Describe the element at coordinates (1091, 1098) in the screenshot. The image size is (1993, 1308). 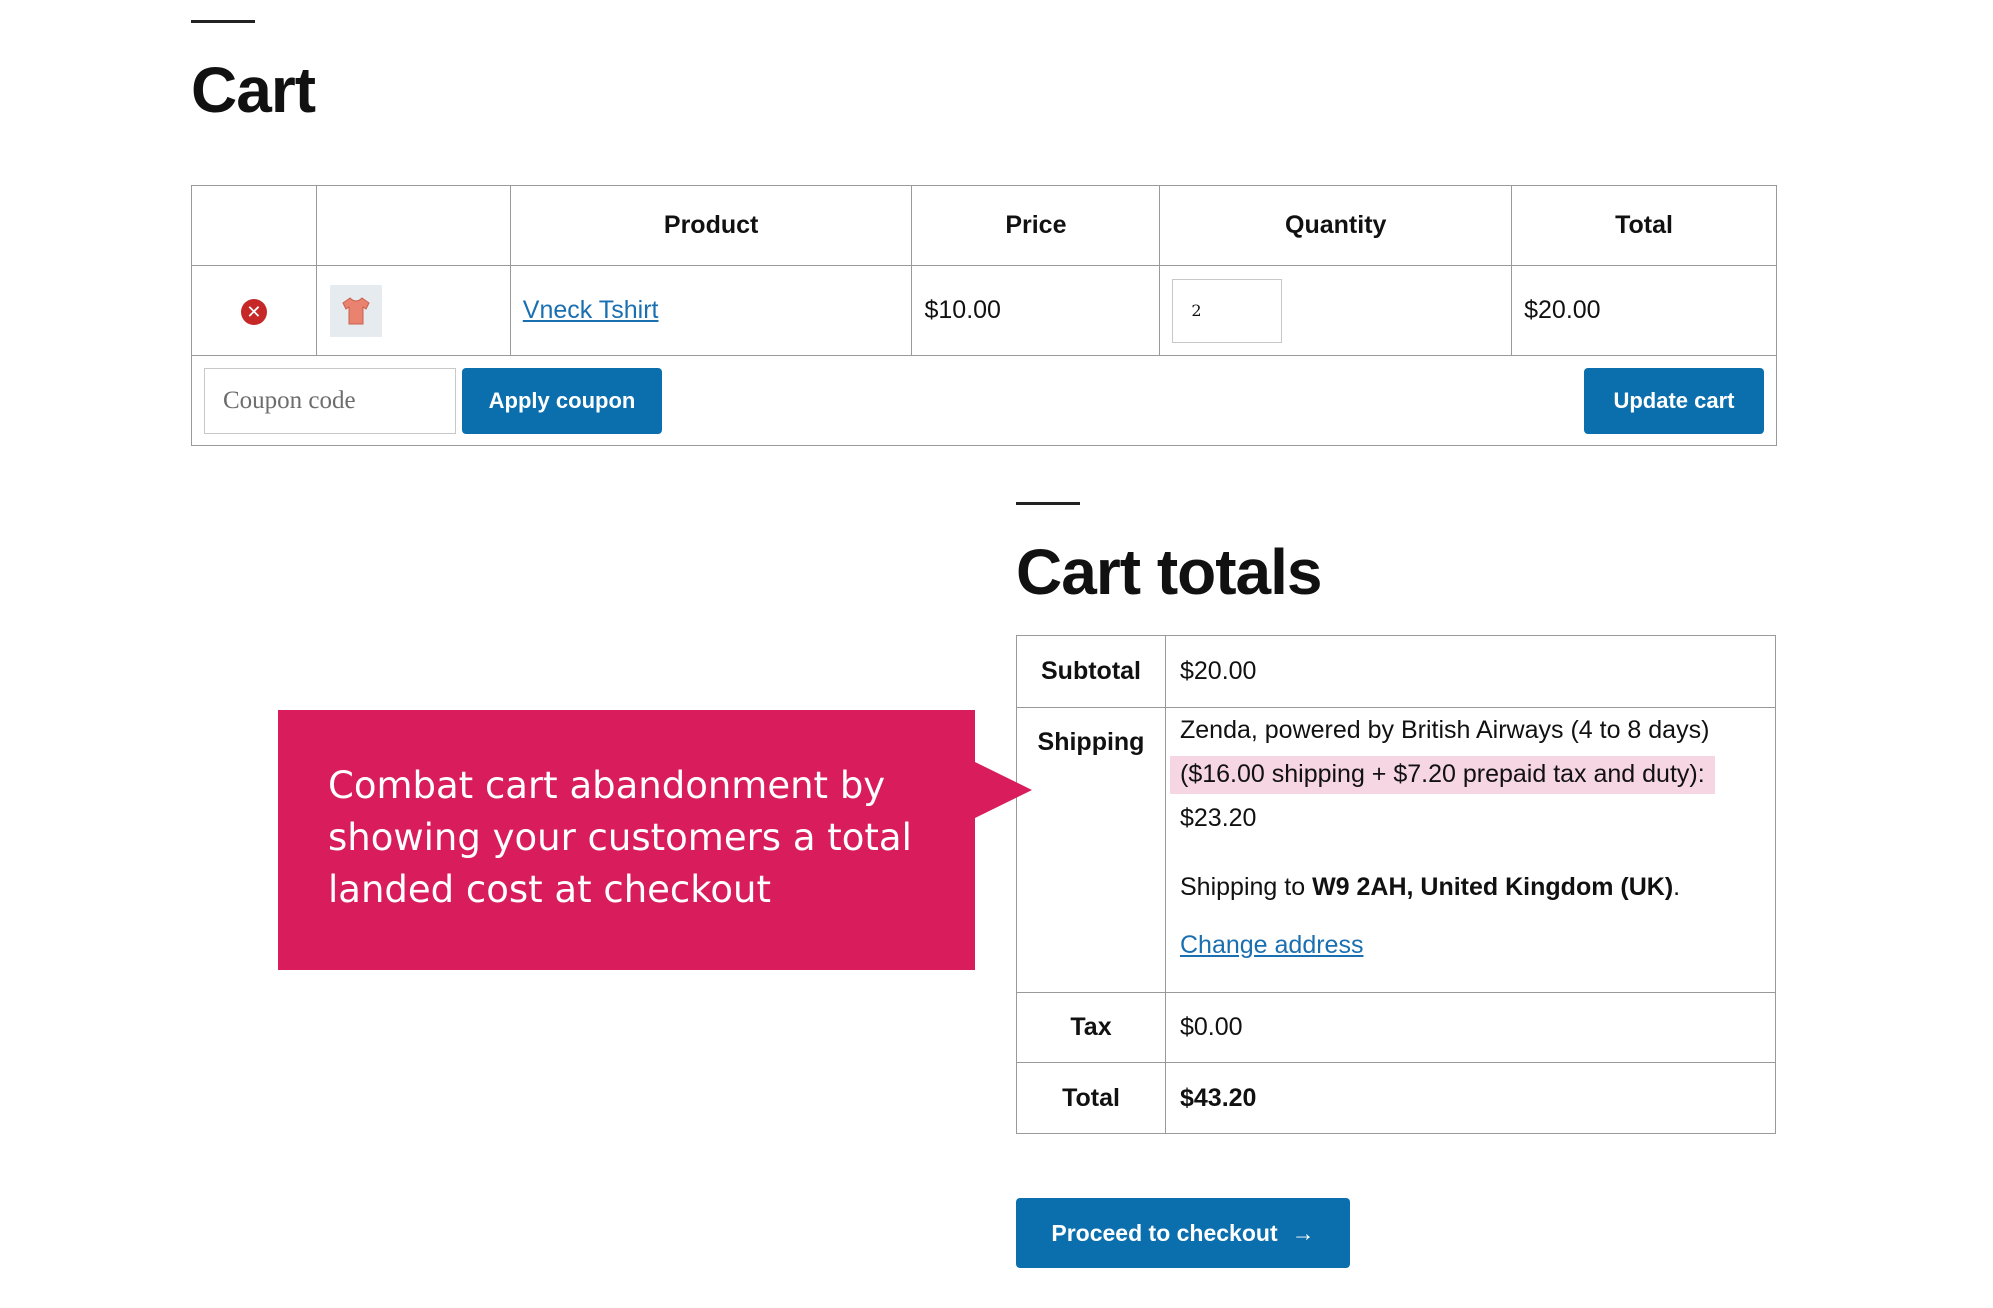
I see `total-label: Total` at that location.